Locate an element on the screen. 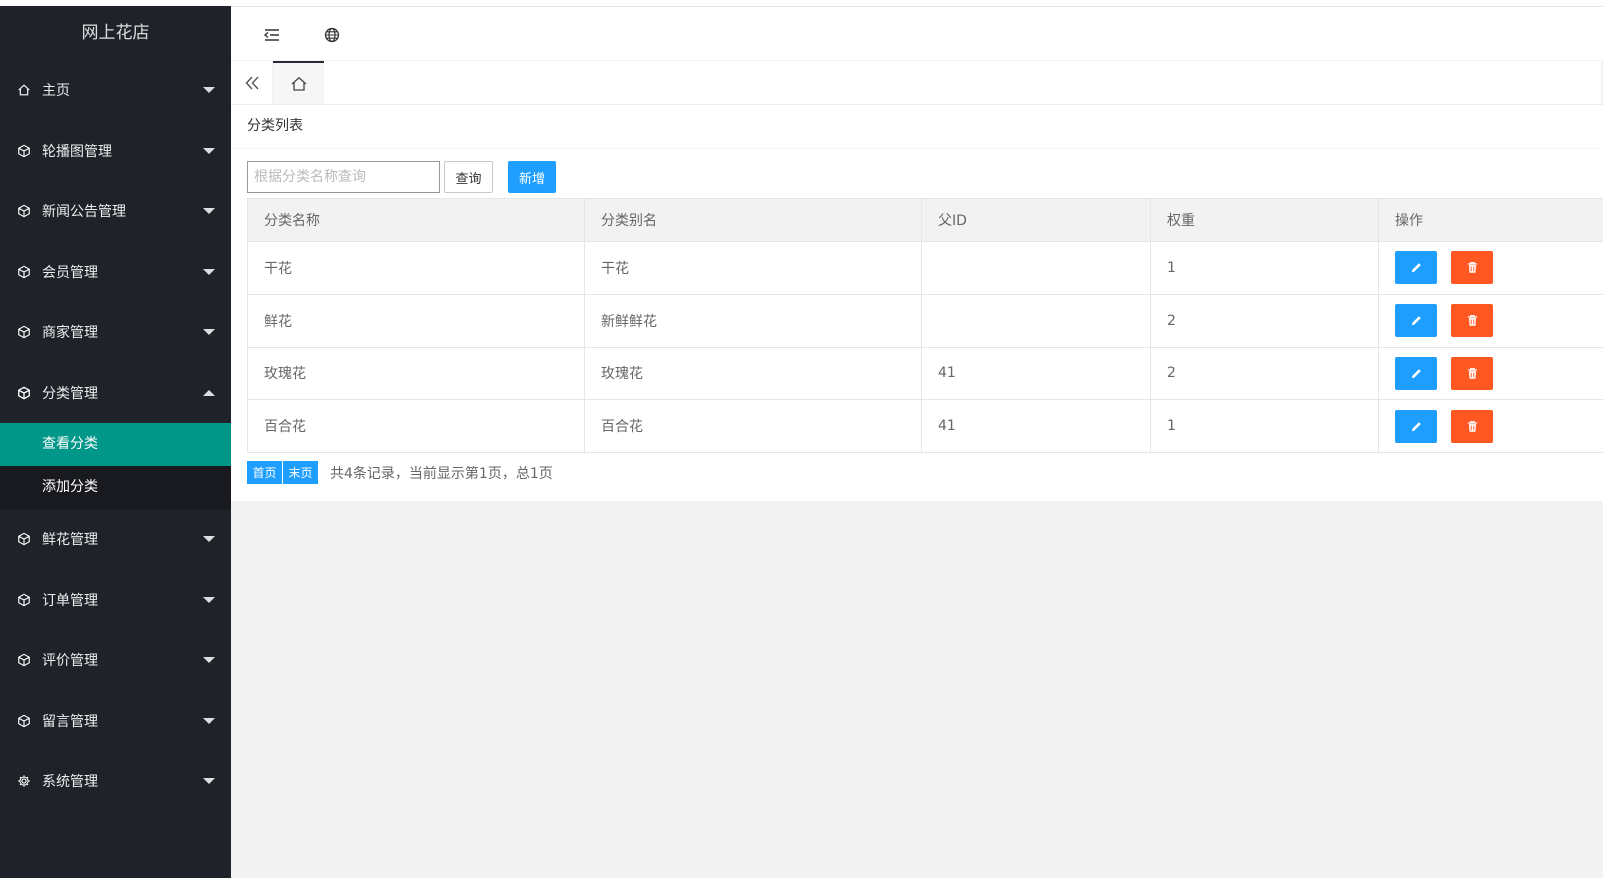 The height and width of the screenshot is (878, 1603). table-row: 百合花 百合花 41 1 is located at coordinates (925, 426).